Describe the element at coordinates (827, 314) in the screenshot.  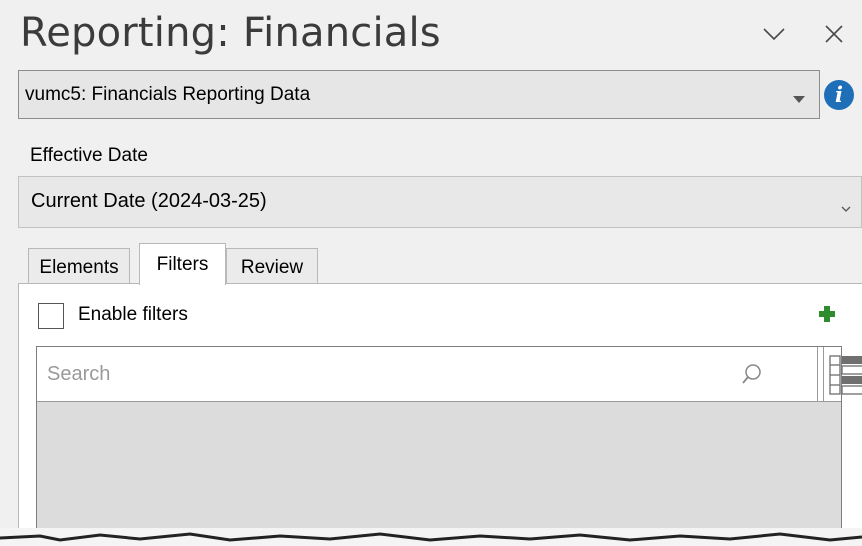
I see `plus-icon` at that location.